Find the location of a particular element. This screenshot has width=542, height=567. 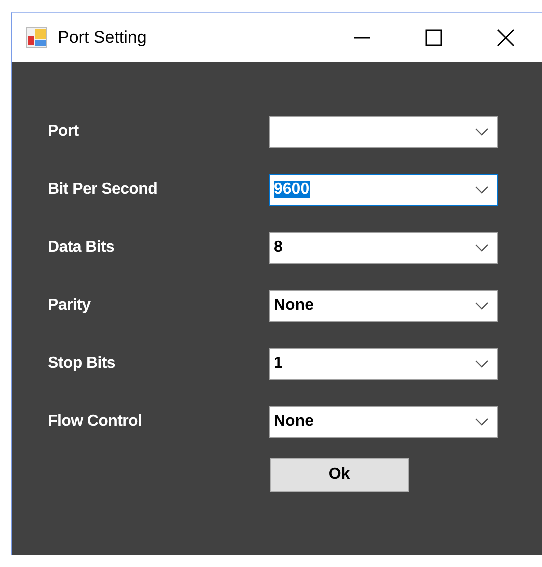

dropdown-field: 1 is located at coordinates (383, 364).